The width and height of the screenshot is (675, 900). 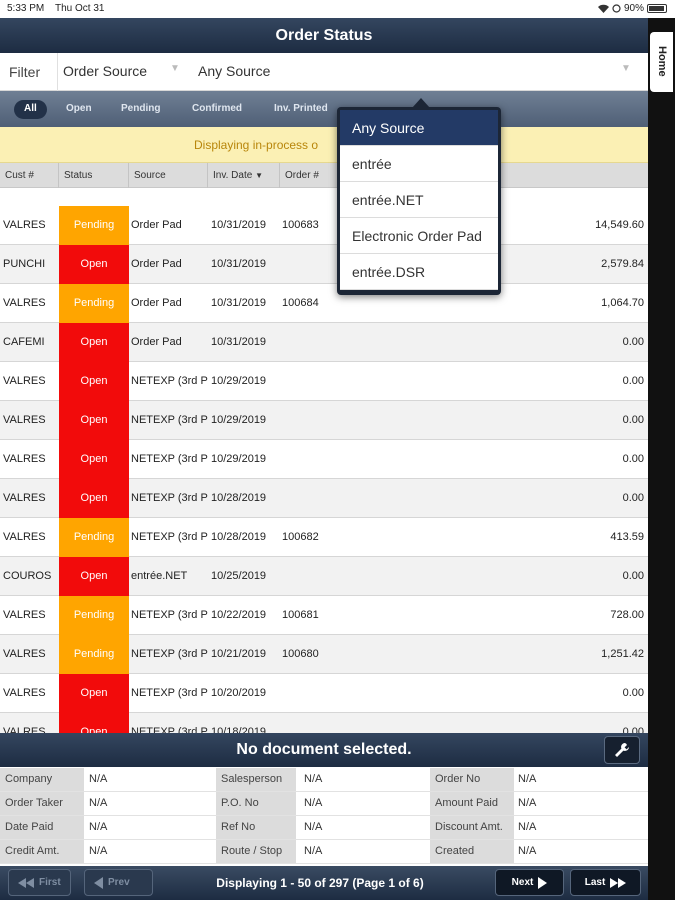 What do you see at coordinates (324, 828) in the screenshot?
I see `details-row: Date Paid N/A Ref No N/A Discount Amt. N/A` at bounding box center [324, 828].